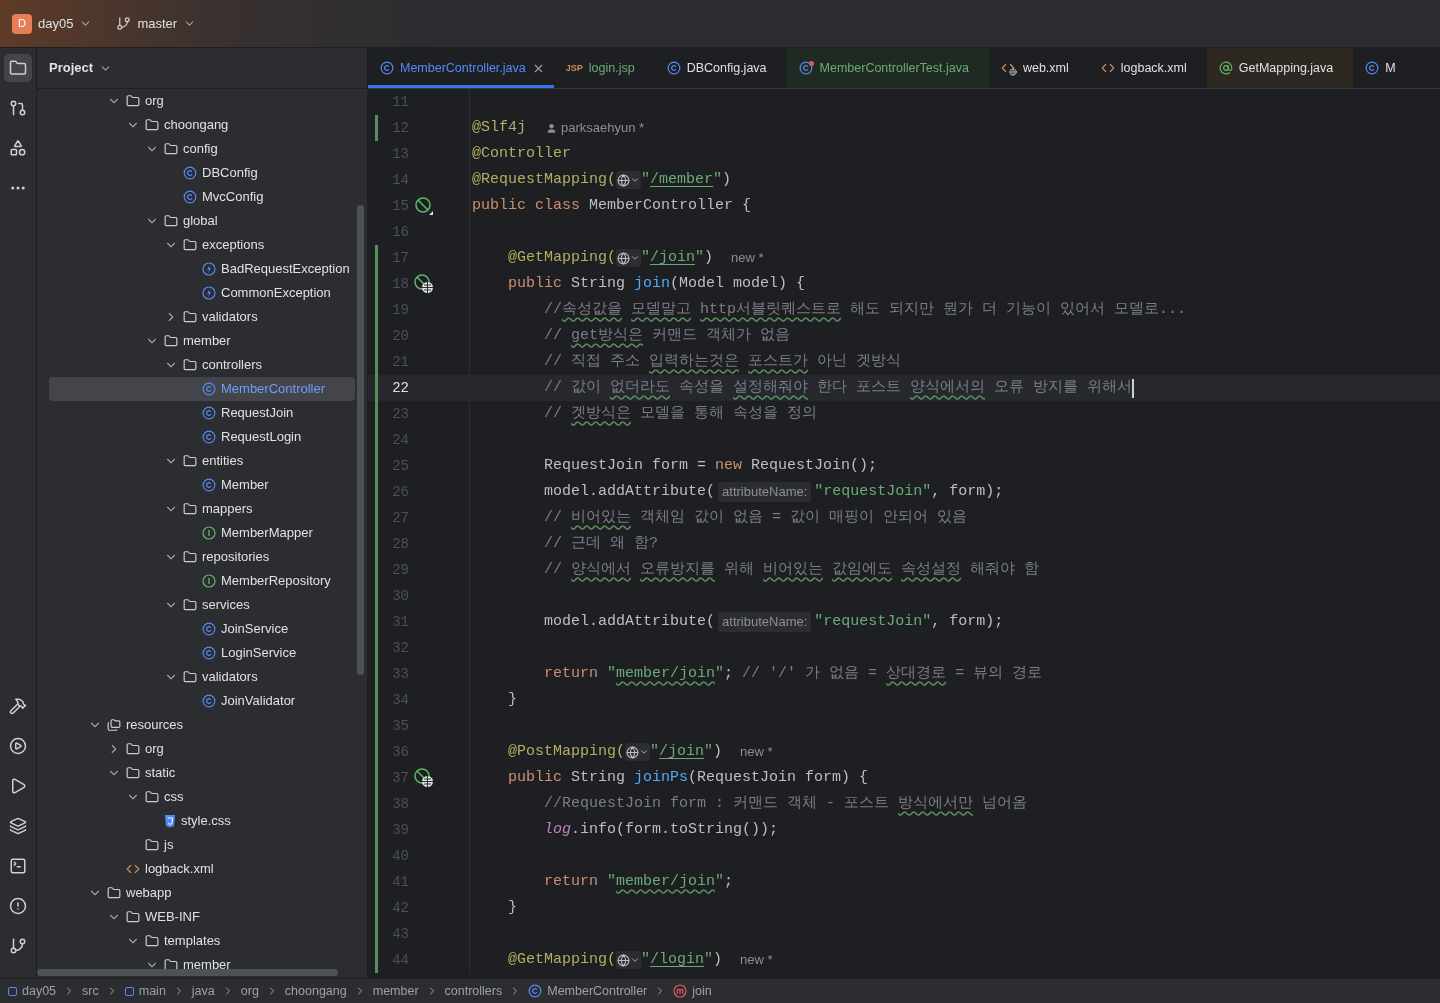 This screenshot has width=1440, height=1003. Describe the element at coordinates (202, 941) in the screenshot. I see `tree-item: templates` at that location.